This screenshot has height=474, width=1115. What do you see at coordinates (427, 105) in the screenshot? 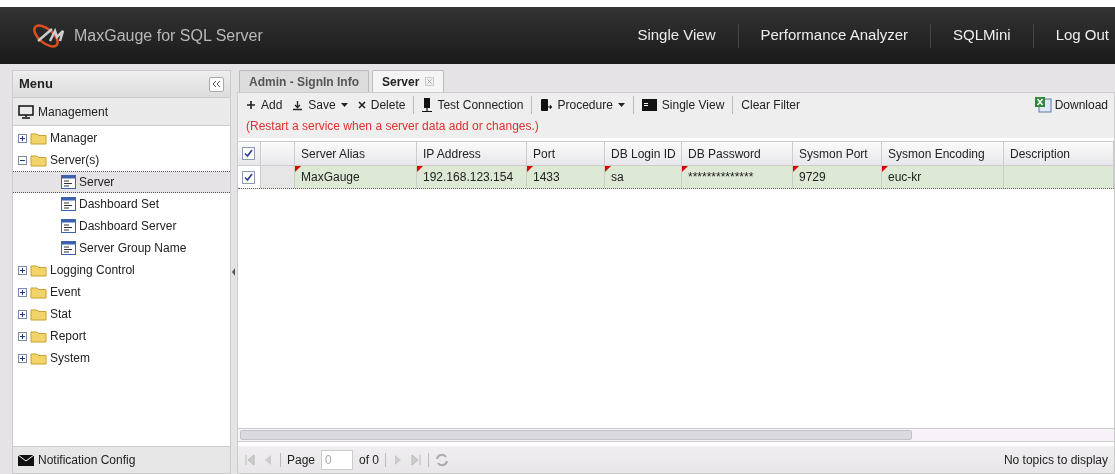
I see `server-icon` at bounding box center [427, 105].